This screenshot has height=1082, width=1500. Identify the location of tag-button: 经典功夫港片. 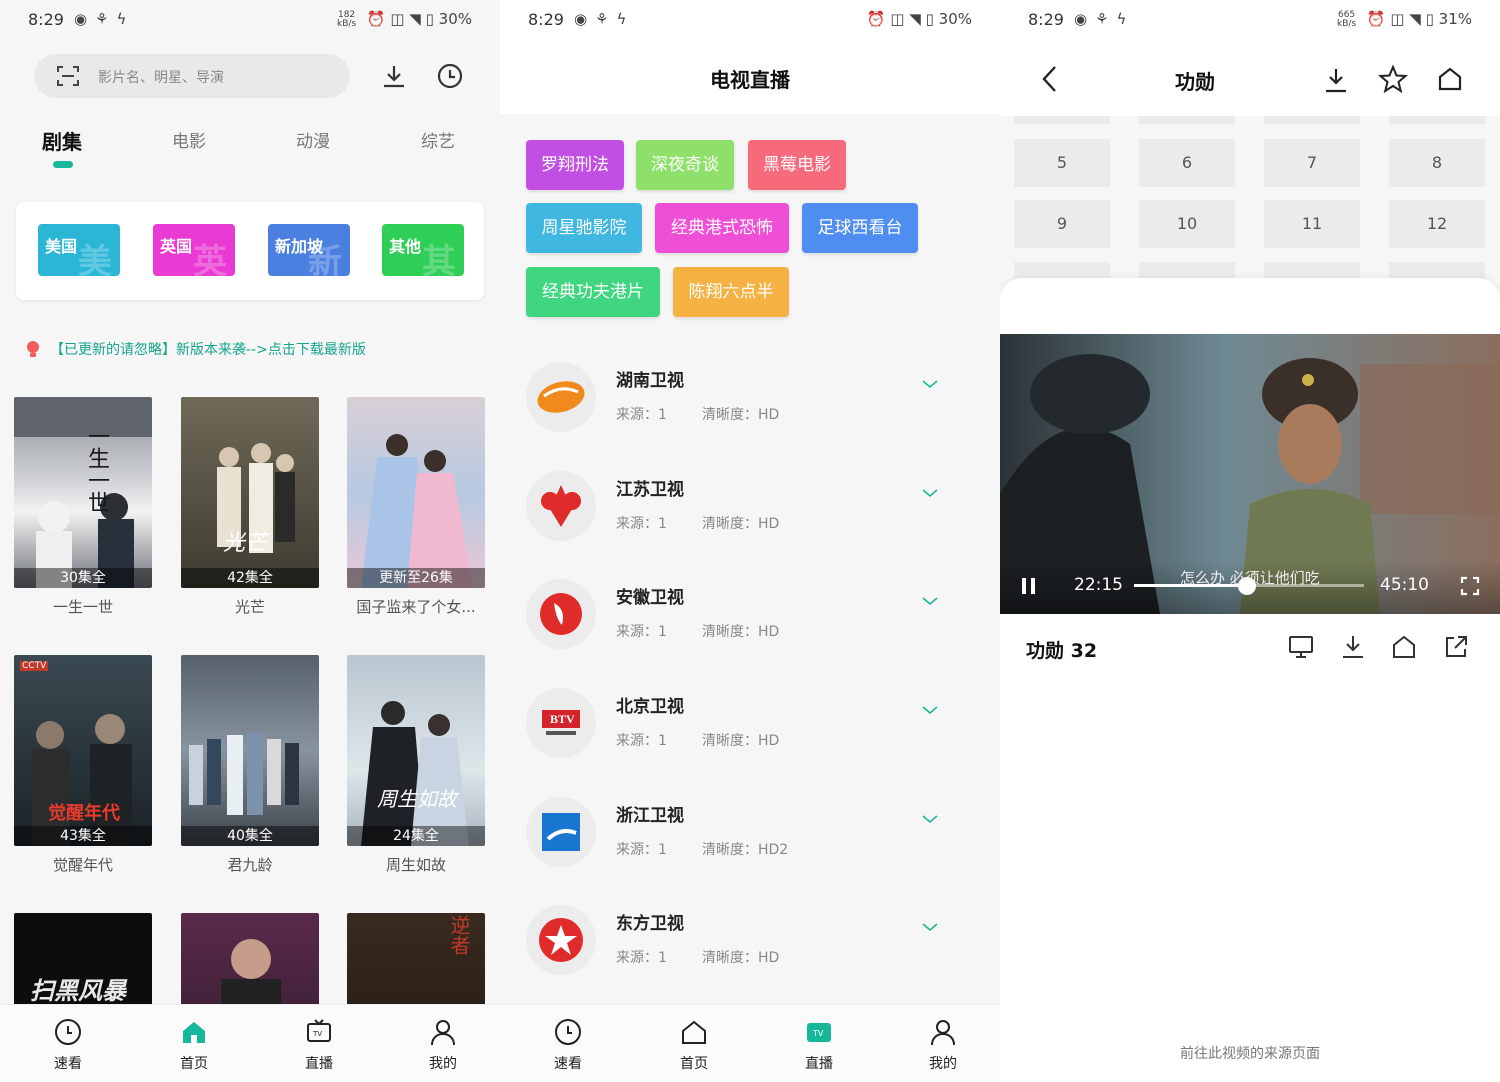
(593, 292).